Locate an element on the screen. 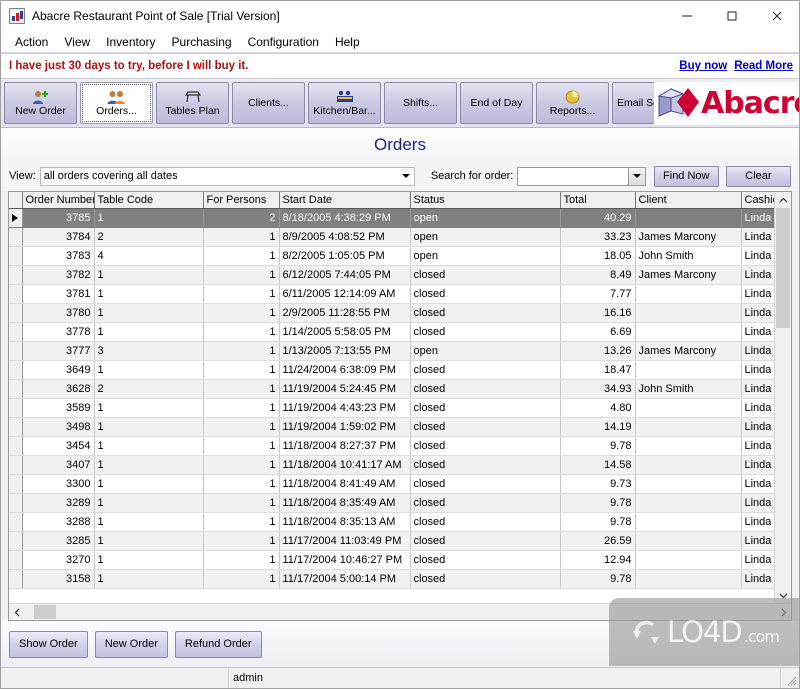  menu-item-help: Help is located at coordinates (347, 42).